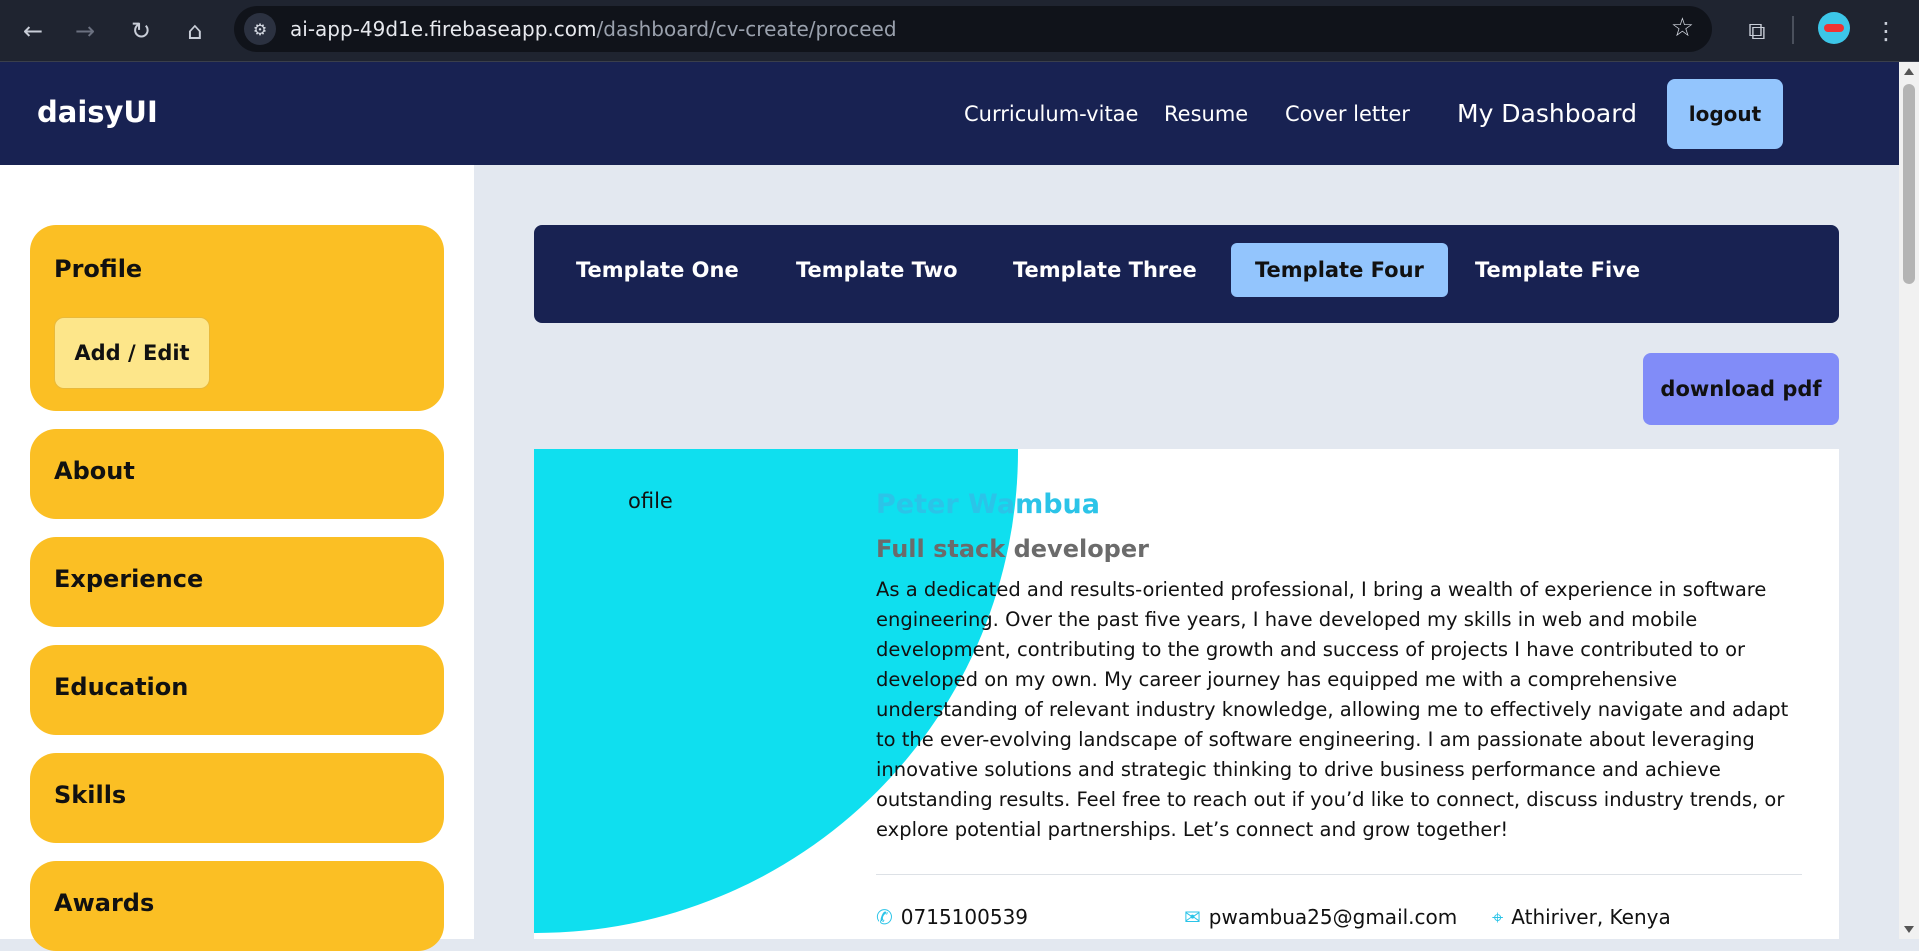  What do you see at coordinates (237, 318) in the screenshot?
I see `sidebar-card-profile: Profile Add / Edit` at bounding box center [237, 318].